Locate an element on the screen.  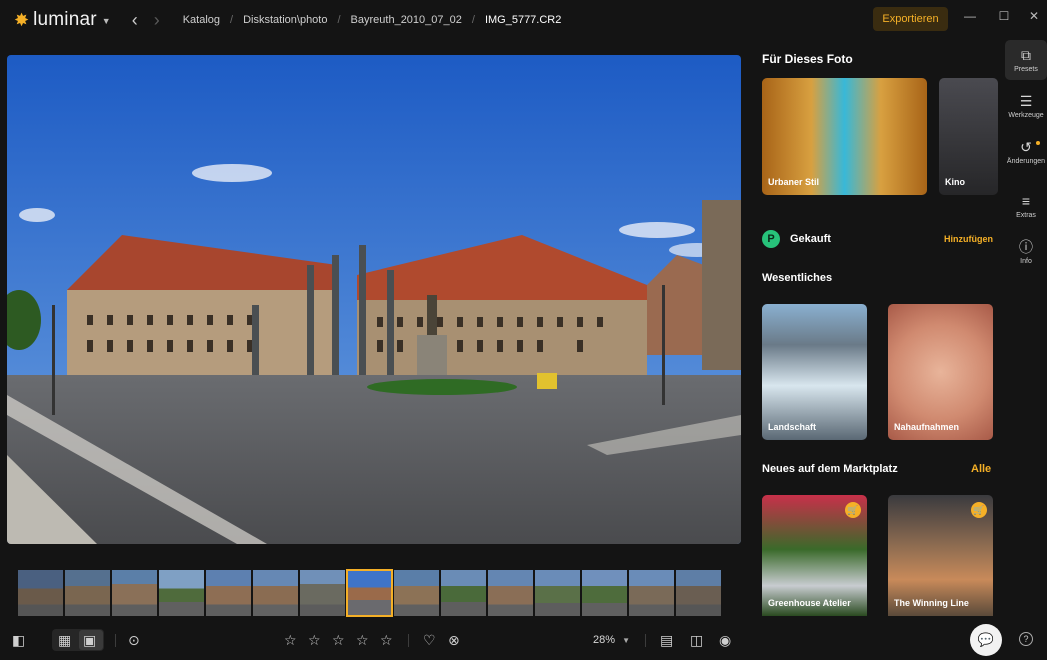
grid-view-icon: ▦ is located at coordinates (64, 640).